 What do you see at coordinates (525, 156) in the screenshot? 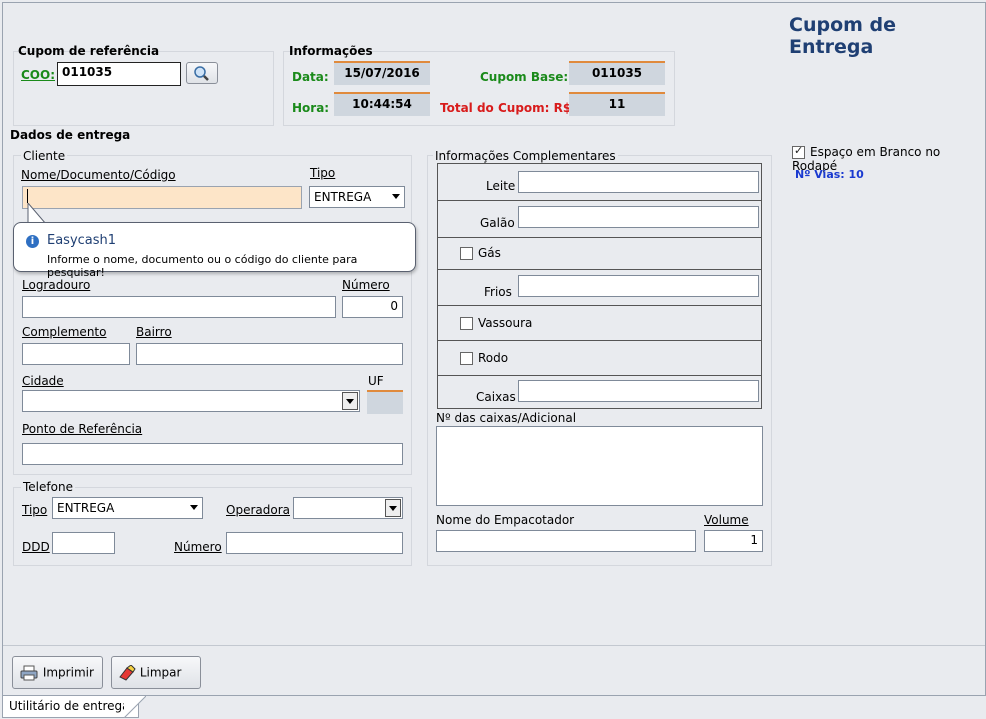
I see `complementares-heading: Informações Complementares` at bounding box center [525, 156].